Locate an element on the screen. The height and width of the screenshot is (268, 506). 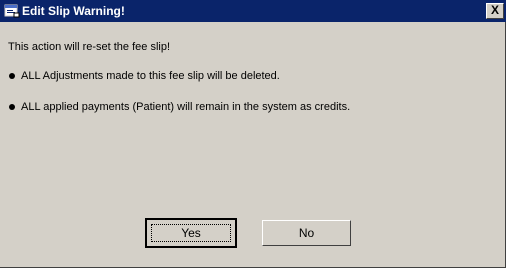
title-bar: Edit Slip Warning! X is located at coordinates (253, 11).